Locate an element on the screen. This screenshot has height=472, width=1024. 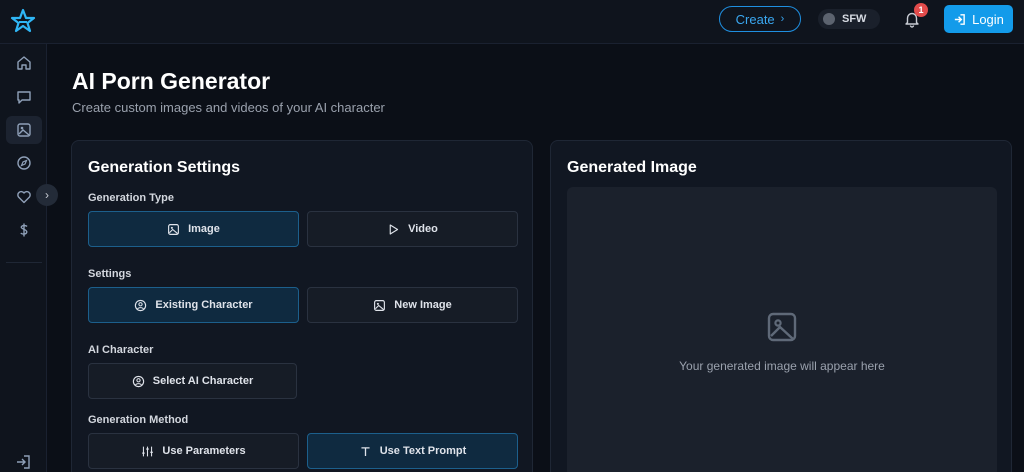
login-button-label: Login is located at coordinates (988, 19).